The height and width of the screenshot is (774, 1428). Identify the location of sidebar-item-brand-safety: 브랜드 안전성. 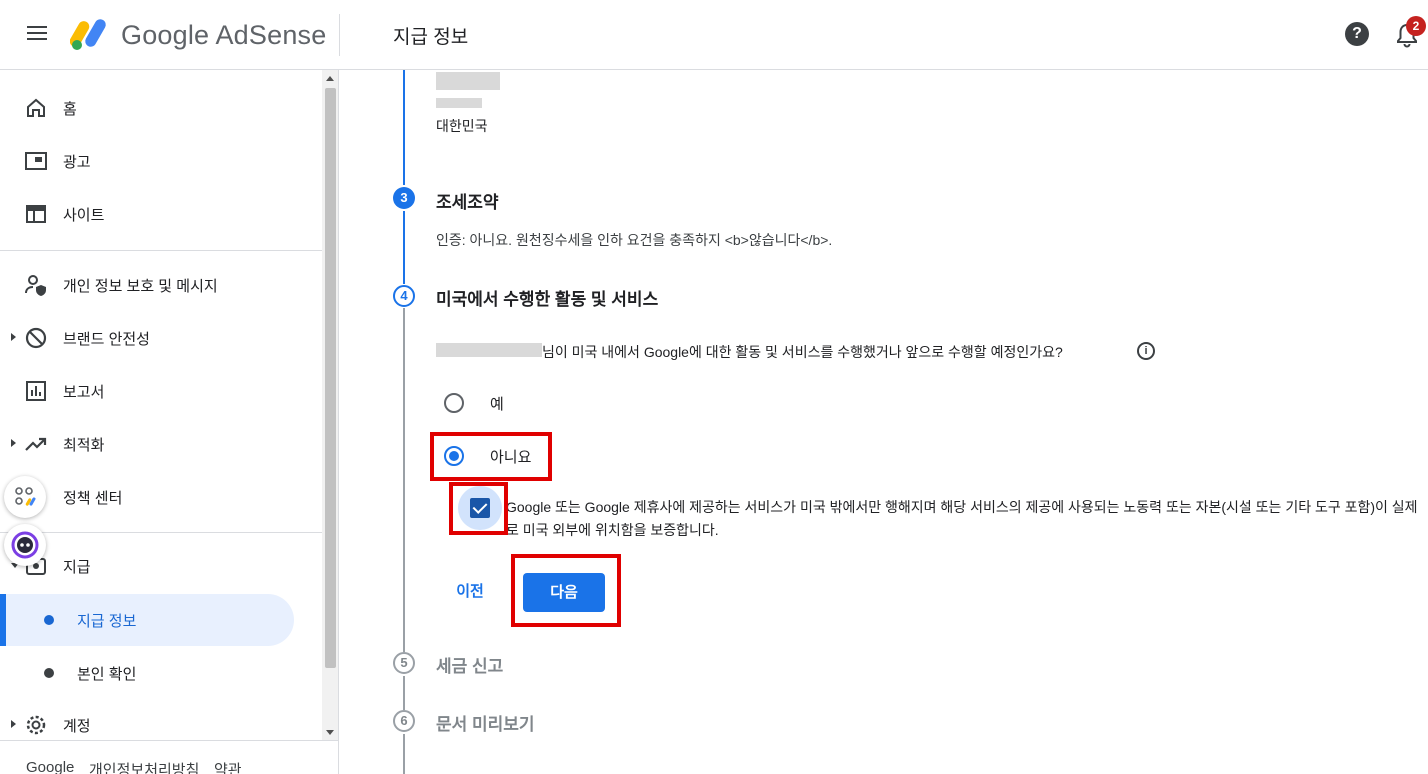
(161, 338).